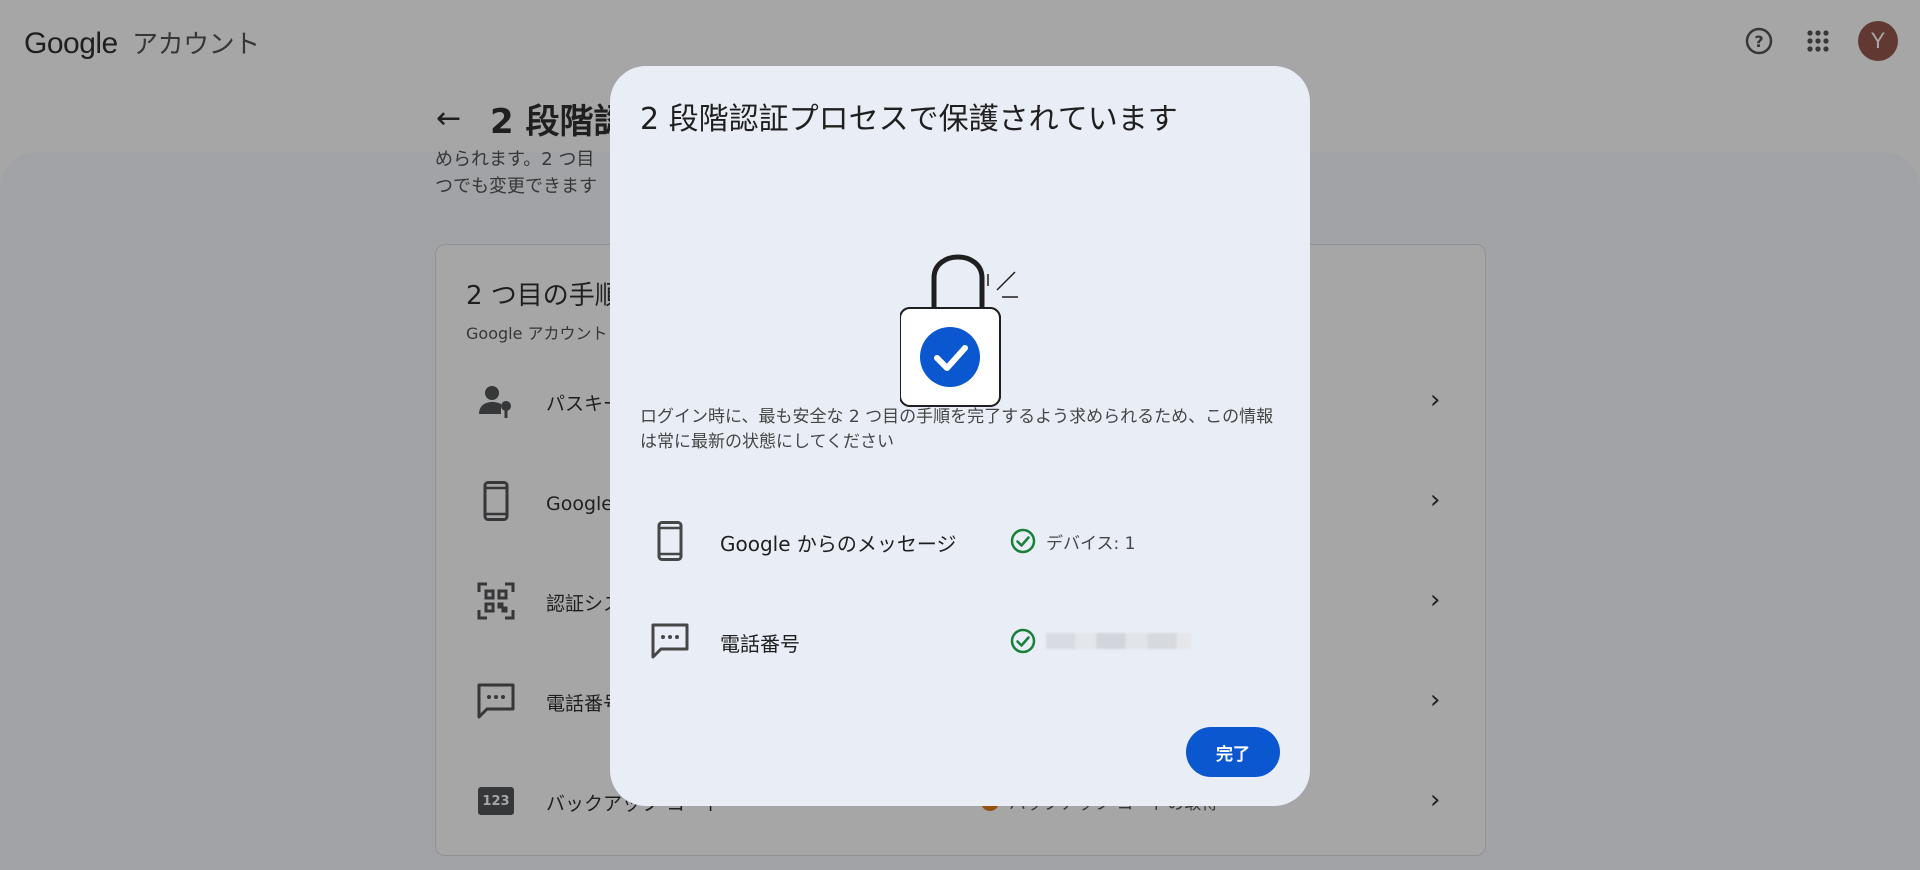 The image size is (1920, 870). Describe the element at coordinates (838, 544) in the screenshot. I see `method-label: Google からのメッセージ` at that location.